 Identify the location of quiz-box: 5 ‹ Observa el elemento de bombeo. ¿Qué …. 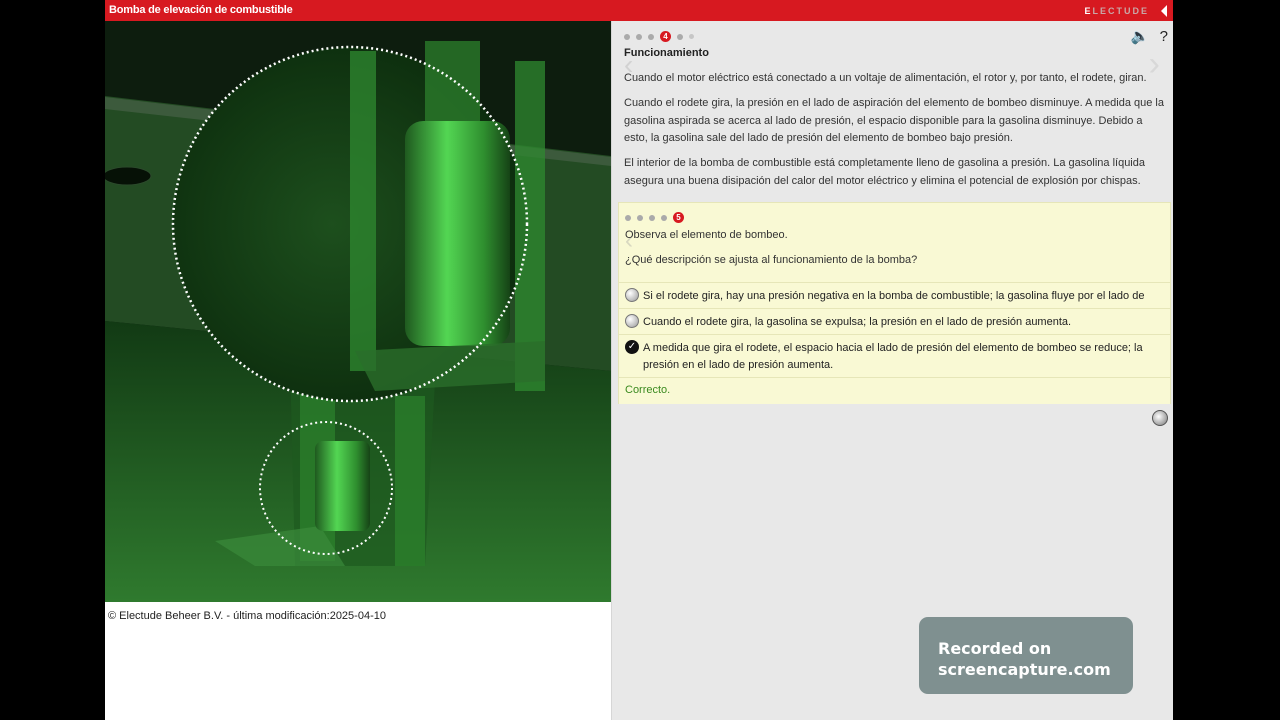
(894, 303).